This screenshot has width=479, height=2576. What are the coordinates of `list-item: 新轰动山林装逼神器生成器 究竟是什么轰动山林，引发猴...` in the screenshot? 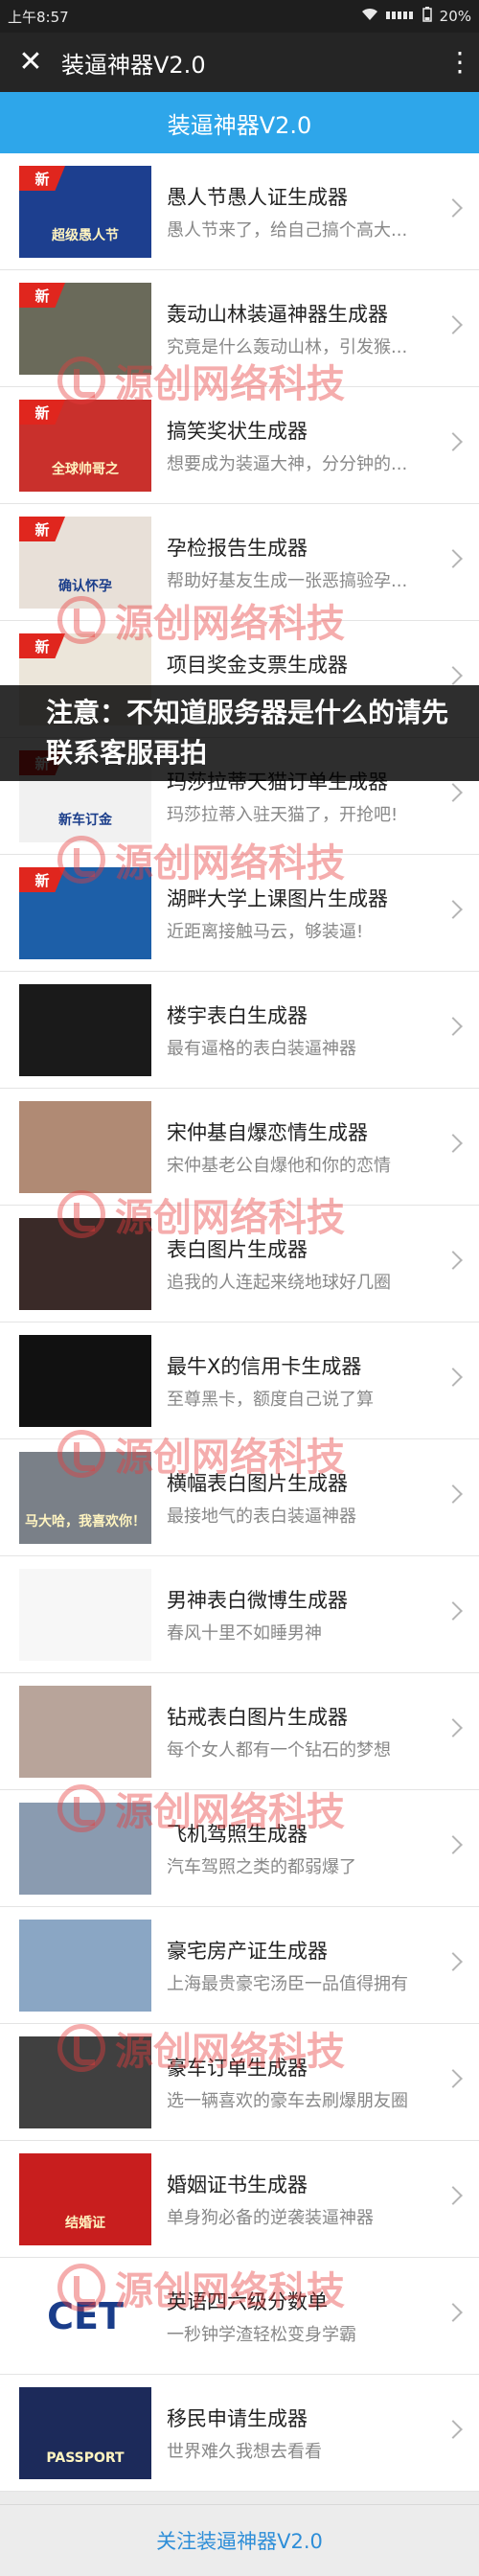 It's located at (240, 328).